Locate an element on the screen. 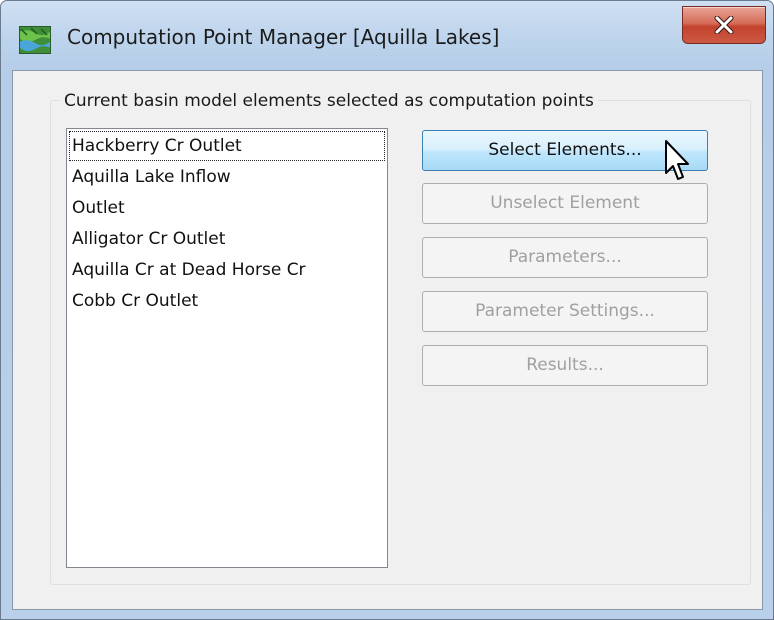 The height and width of the screenshot is (620, 774). list-item: Outlet is located at coordinates (227, 208).